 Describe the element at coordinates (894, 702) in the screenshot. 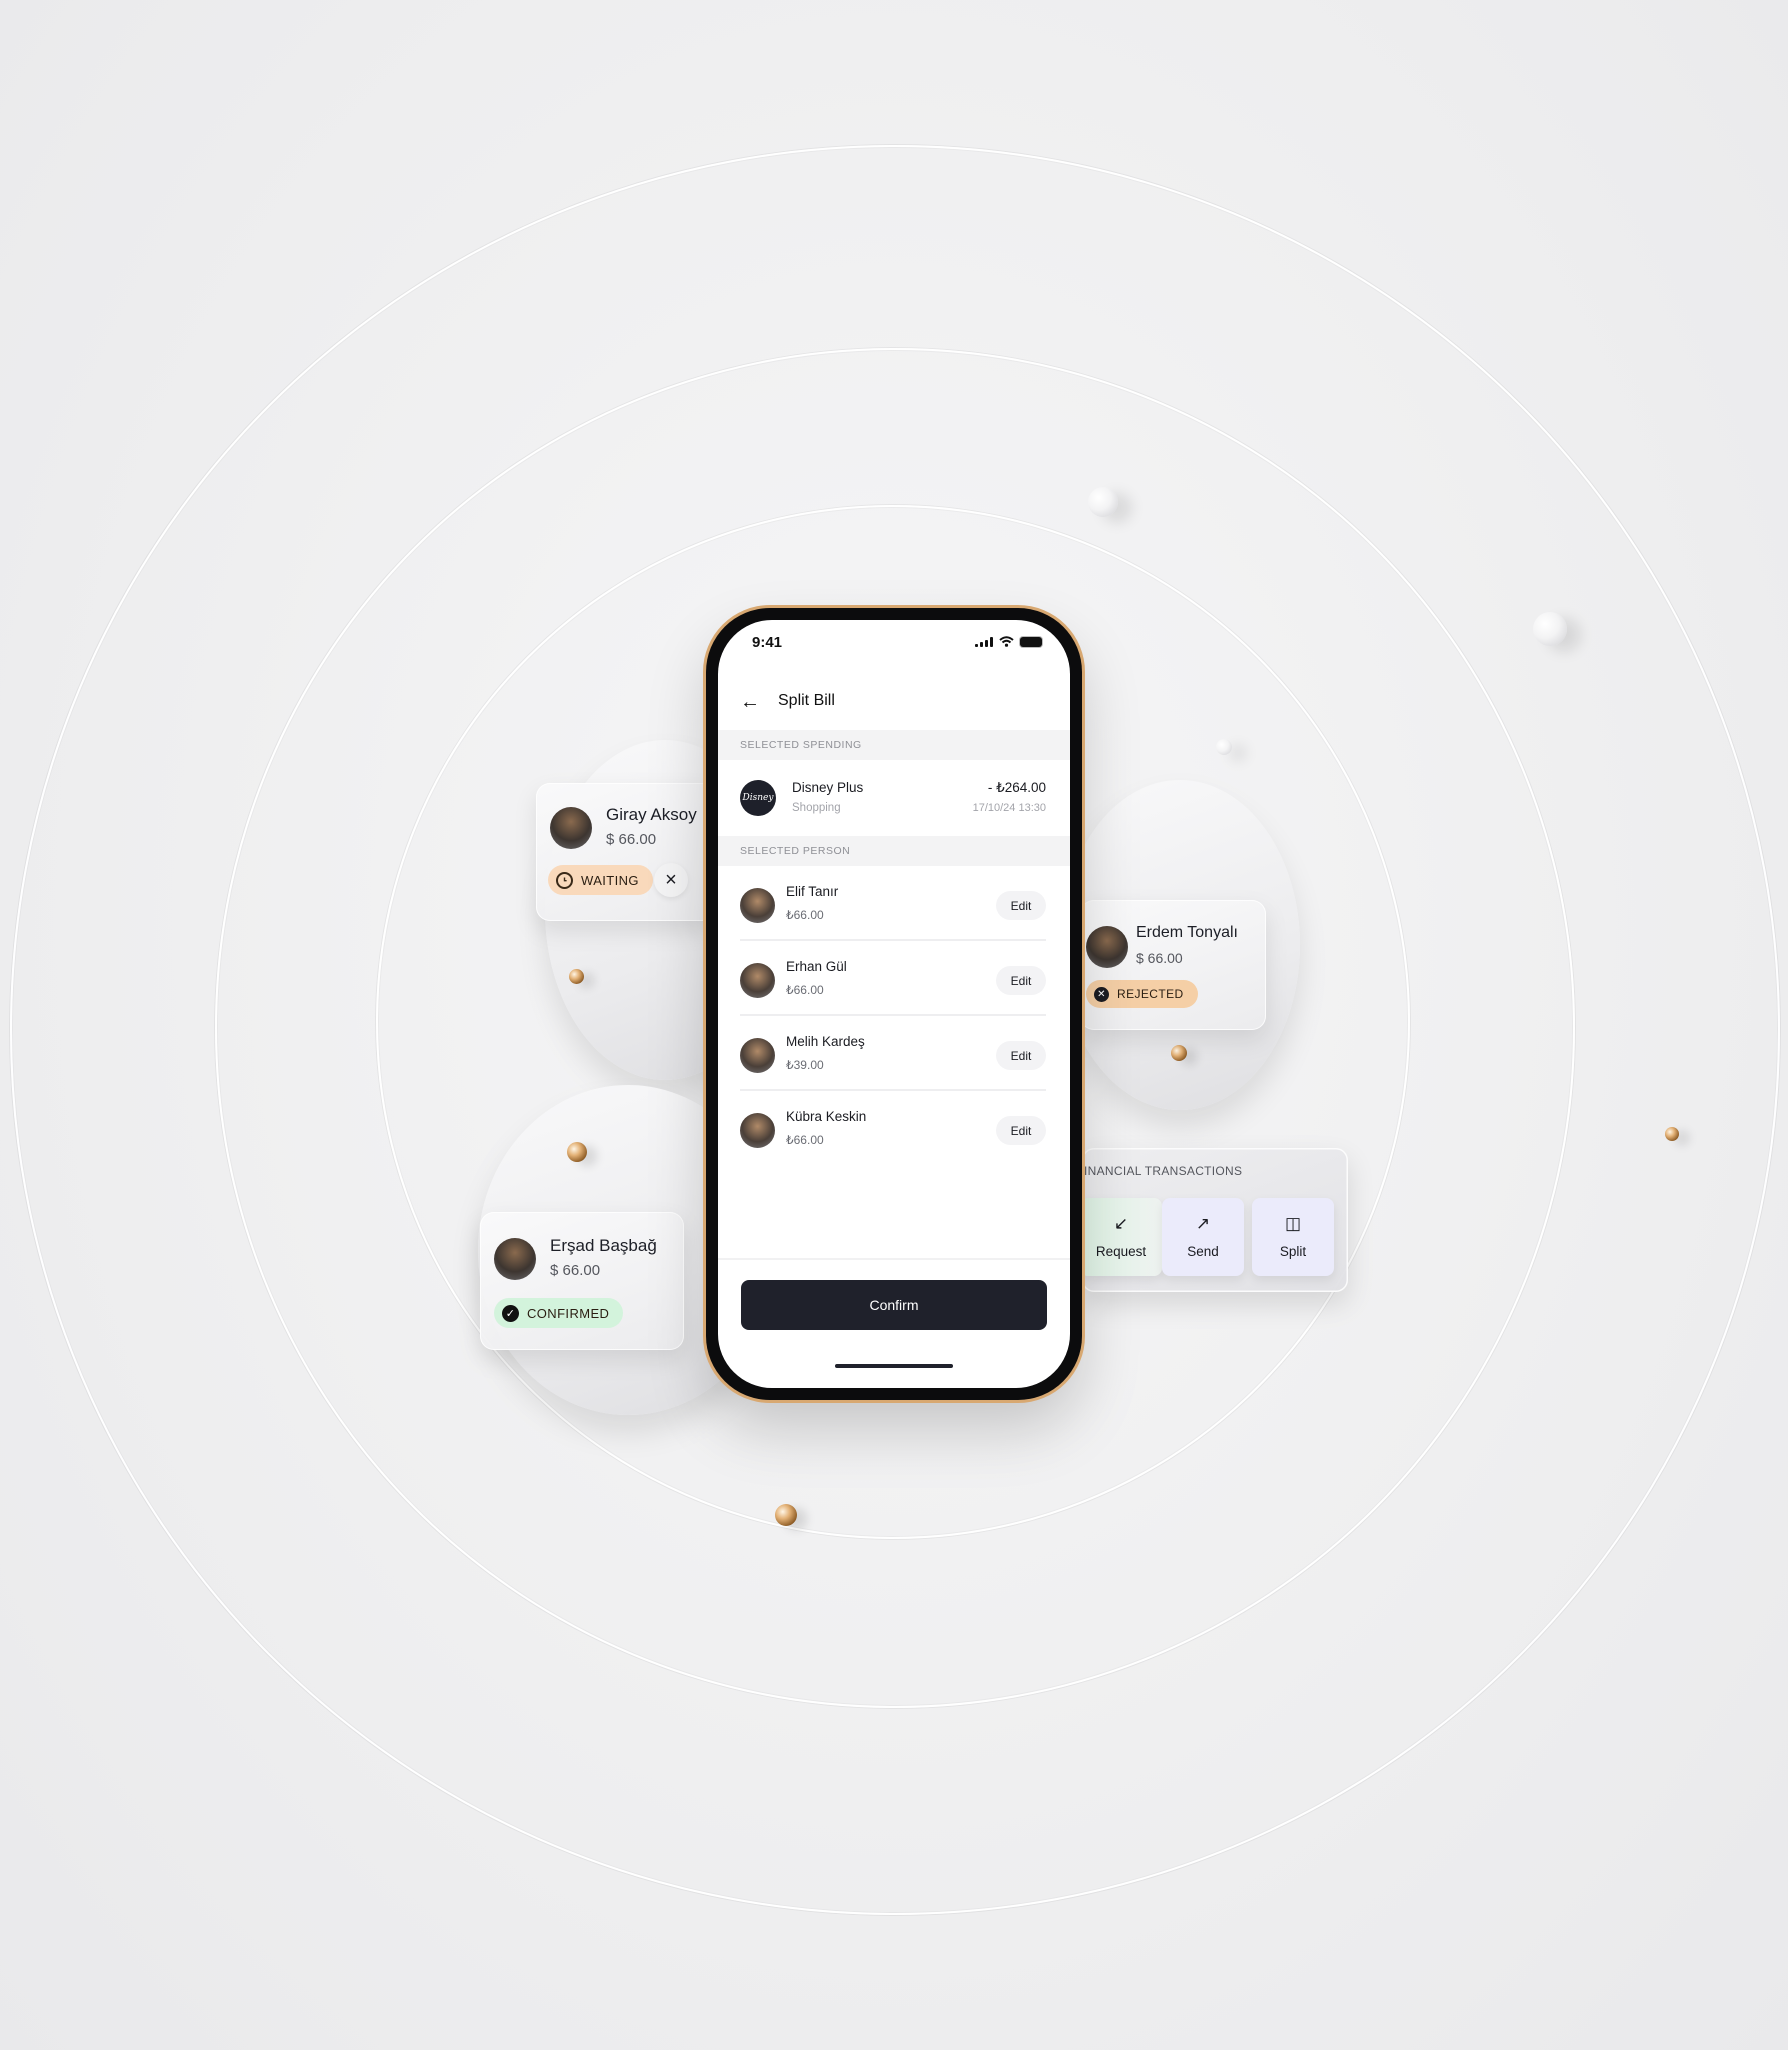

I see `top-nav: ← Split Bill` at that location.